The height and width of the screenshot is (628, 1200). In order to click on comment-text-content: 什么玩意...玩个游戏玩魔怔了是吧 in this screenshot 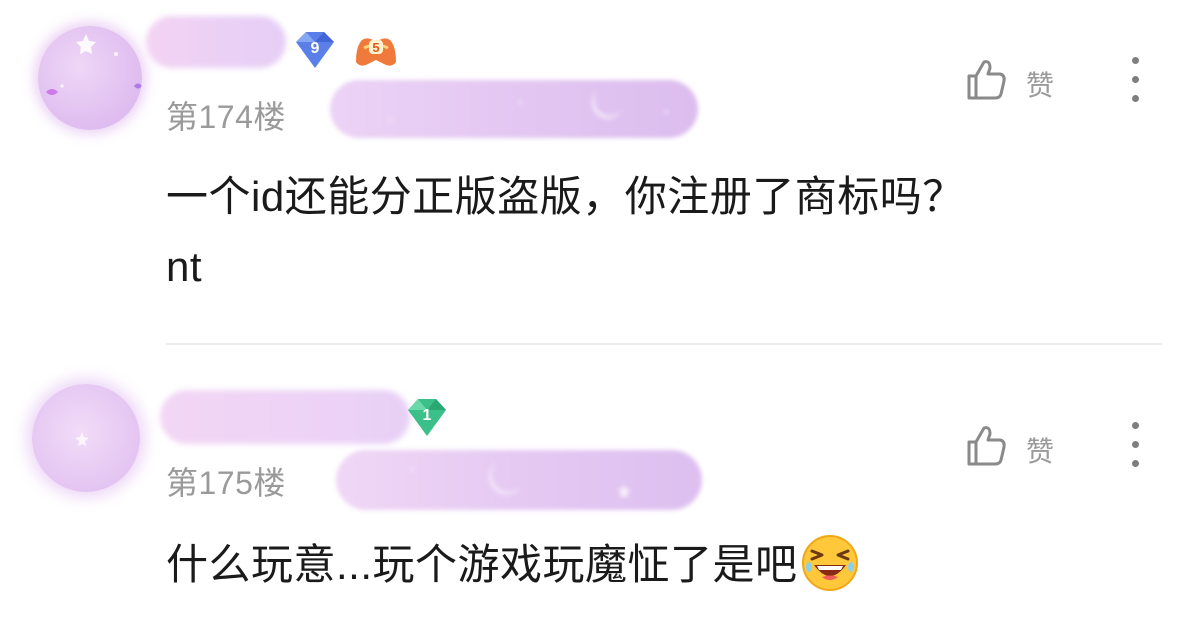, I will do `click(482, 564)`.